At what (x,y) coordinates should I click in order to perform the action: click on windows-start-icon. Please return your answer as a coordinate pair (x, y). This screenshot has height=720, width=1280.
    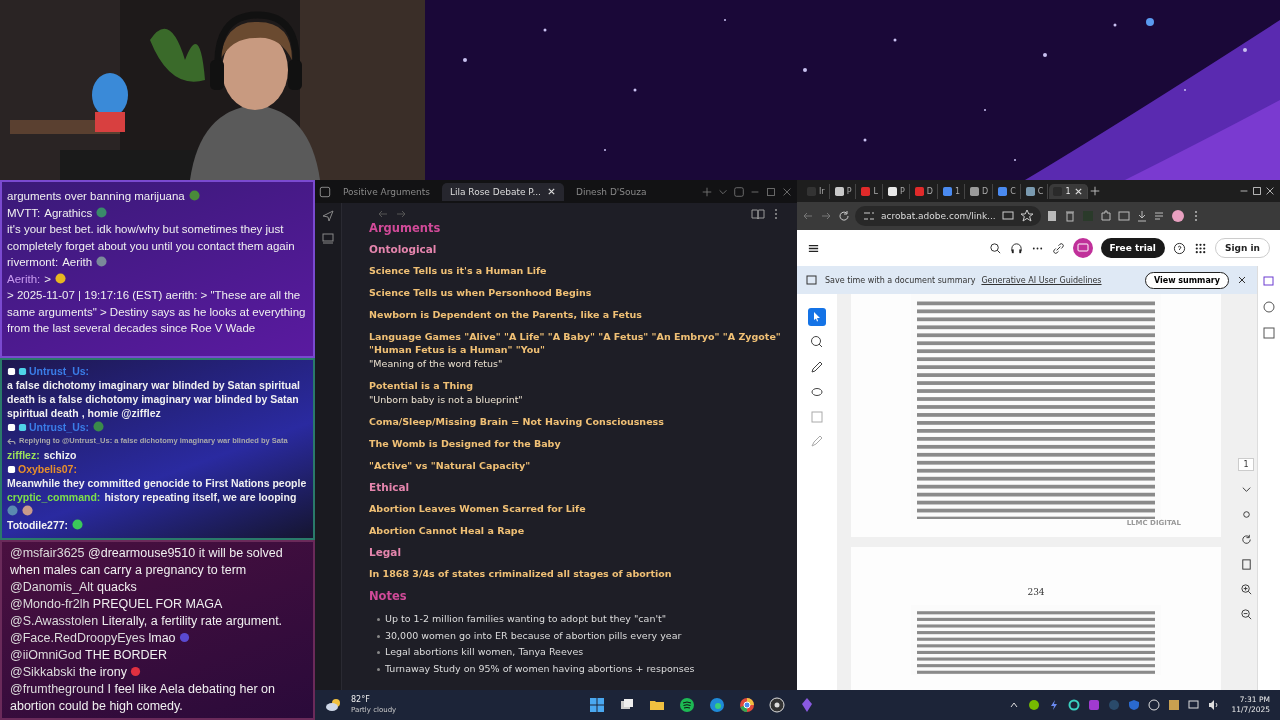
    Looking at the image, I should click on (596, 705).